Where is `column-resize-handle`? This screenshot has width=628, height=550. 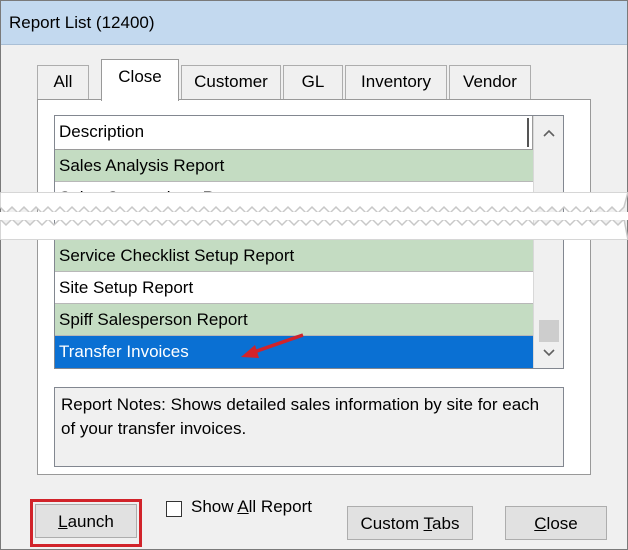
column-resize-handle is located at coordinates (528, 132).